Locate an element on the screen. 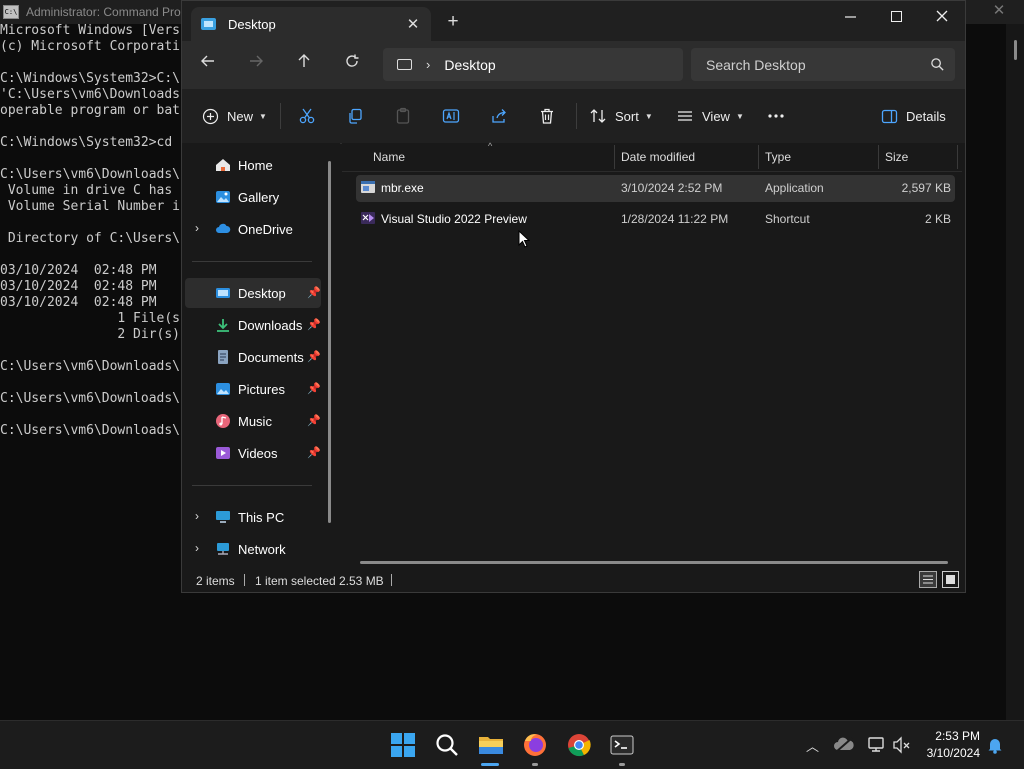 The height and width of the screenshot is (769, 1024). cmd-output-line: C:\Users\vm6\Downloads\ is located at coordinates (90, 398).